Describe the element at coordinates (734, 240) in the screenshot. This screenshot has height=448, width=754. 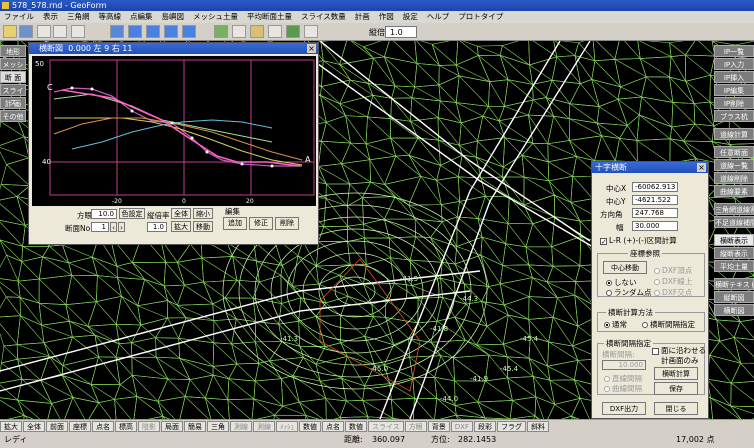
I see `right-panel-item: 横断表示` at that location.